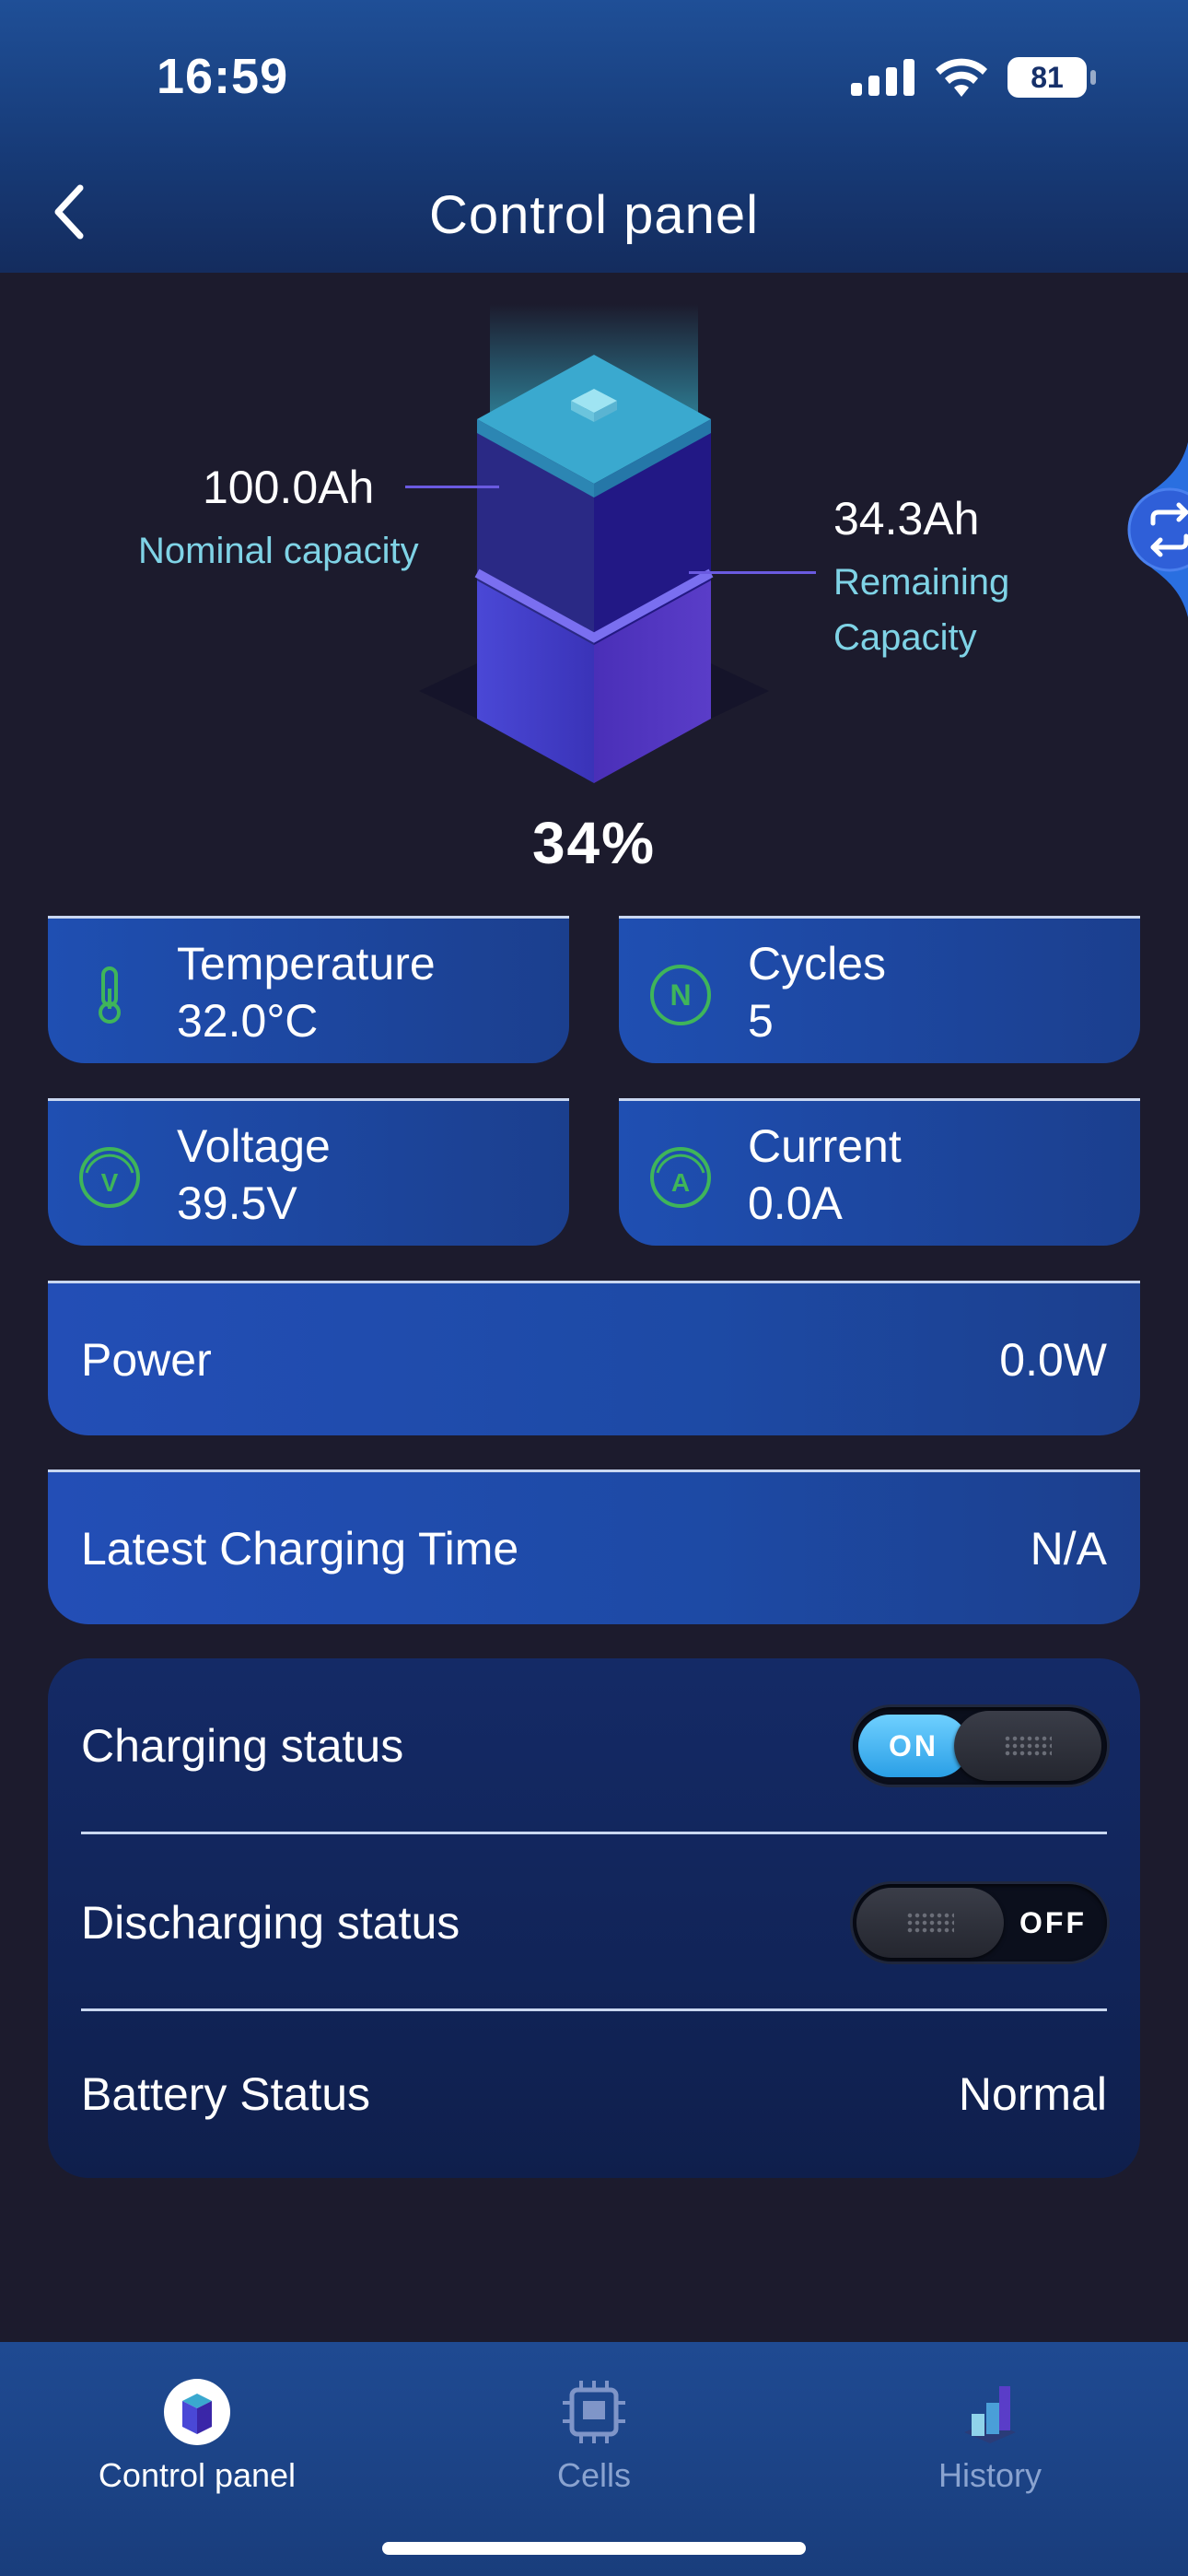  I want to click on tab-control-panel: Control panel, so click(197, 2435).